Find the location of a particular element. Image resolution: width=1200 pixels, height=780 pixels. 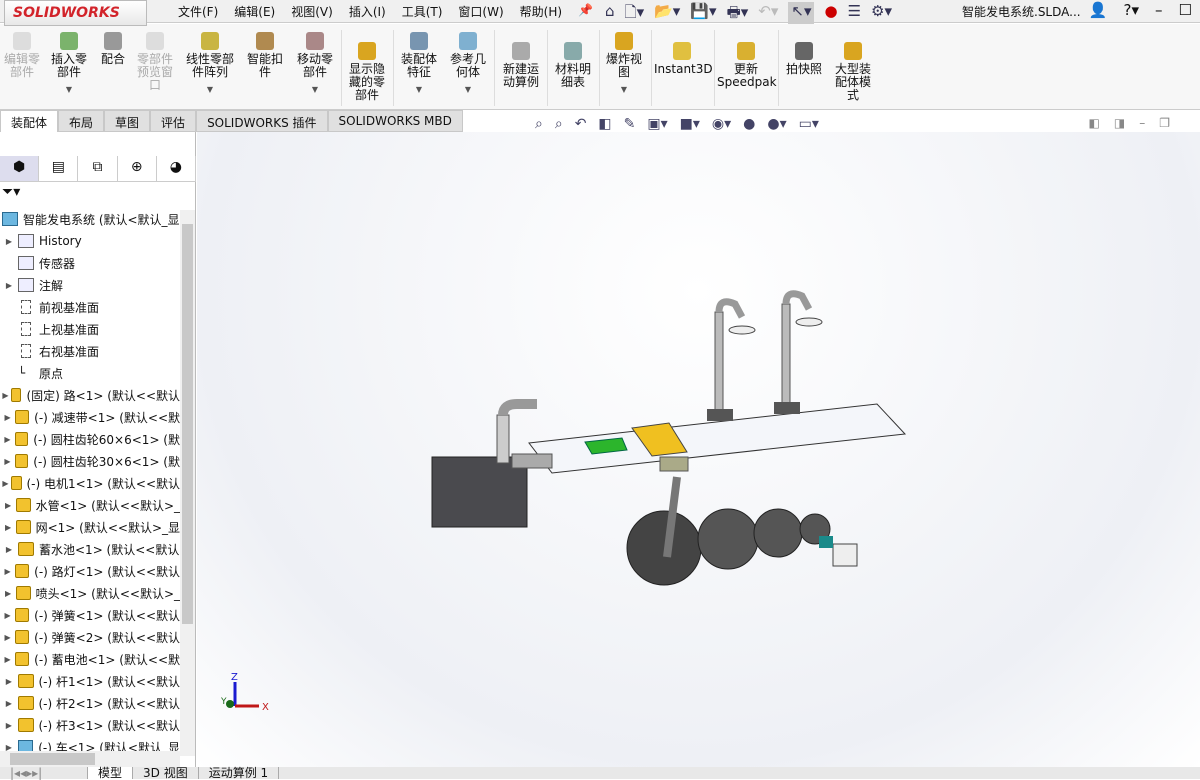

previous-view-icon: ↶ is located at coordinates (581, 124).